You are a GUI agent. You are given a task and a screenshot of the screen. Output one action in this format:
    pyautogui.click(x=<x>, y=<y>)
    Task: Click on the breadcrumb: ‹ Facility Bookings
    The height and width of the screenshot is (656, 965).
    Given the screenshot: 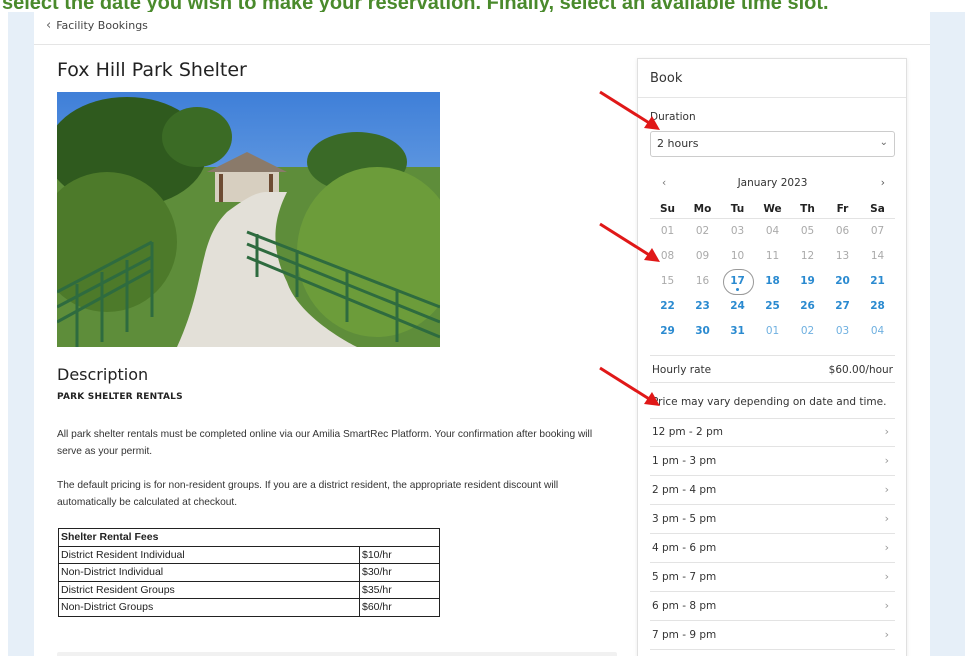 What is the action you would take?
    pyautogui.click(x=97, y=25)
    